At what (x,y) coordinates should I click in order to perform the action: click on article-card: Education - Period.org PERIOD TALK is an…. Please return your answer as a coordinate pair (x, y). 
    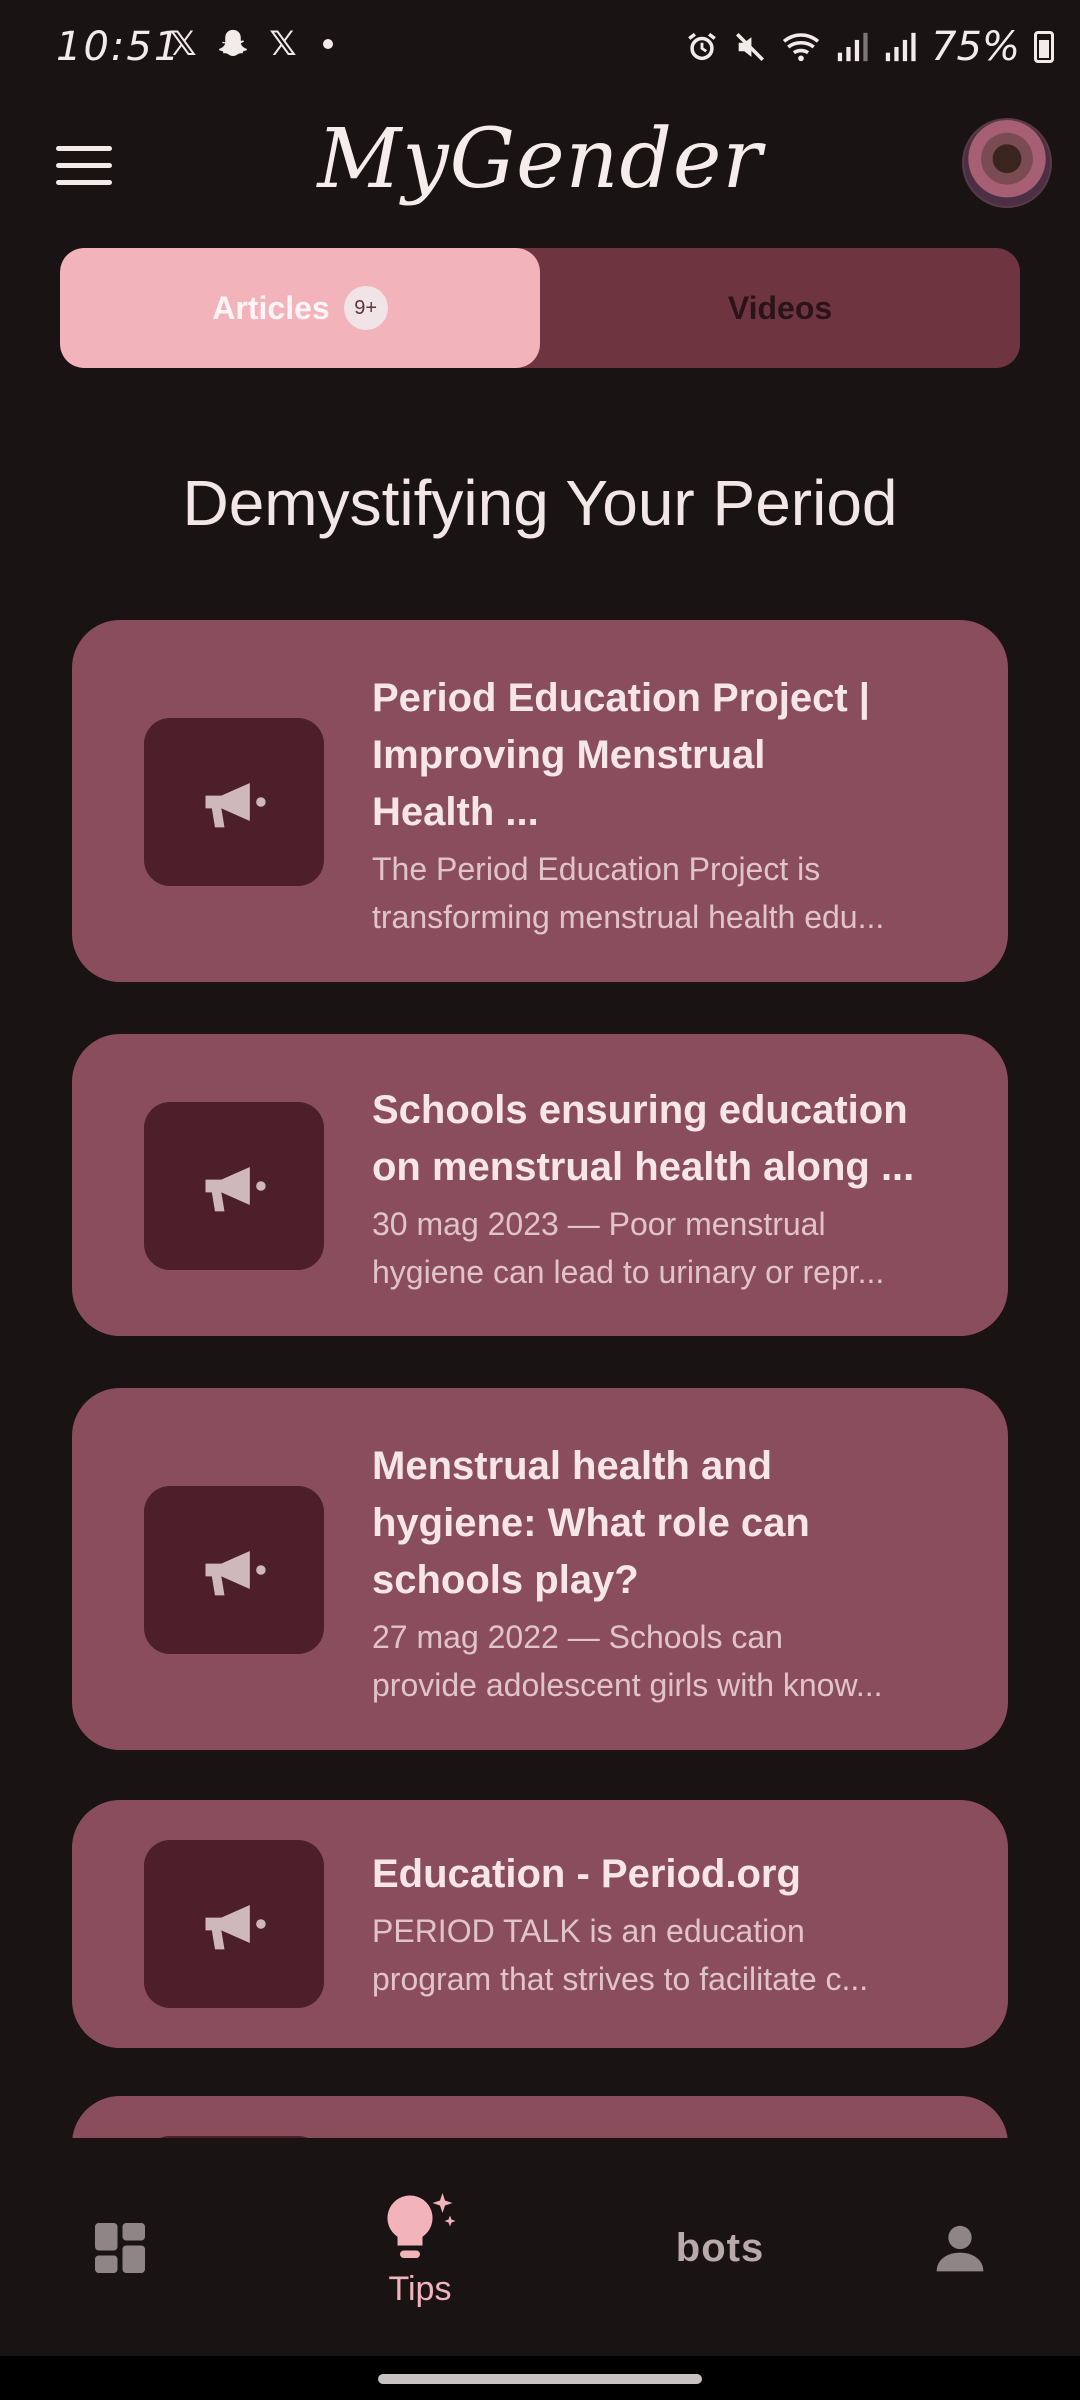
    Looking at the image, I should click on (540, 1924).